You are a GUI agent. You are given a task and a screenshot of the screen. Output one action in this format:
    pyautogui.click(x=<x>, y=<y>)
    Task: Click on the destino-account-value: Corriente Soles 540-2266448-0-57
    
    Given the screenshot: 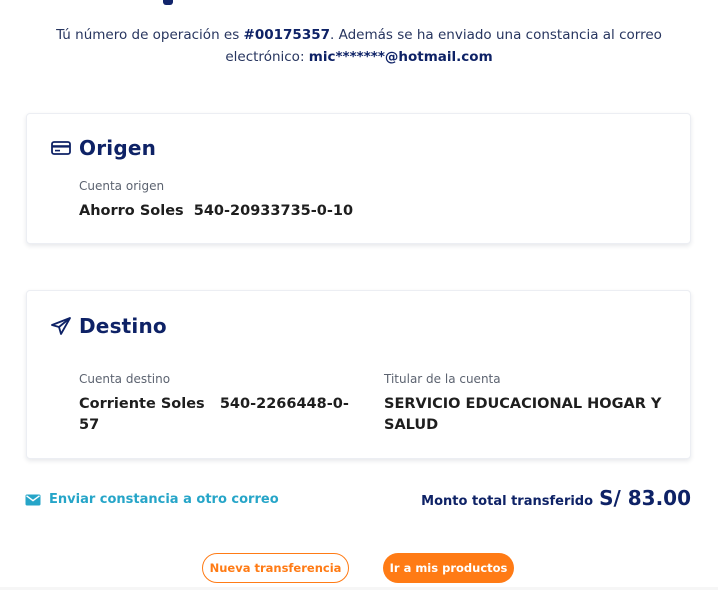 What is the action you would take?
    pyautogui.click(x=214, y=414)
    